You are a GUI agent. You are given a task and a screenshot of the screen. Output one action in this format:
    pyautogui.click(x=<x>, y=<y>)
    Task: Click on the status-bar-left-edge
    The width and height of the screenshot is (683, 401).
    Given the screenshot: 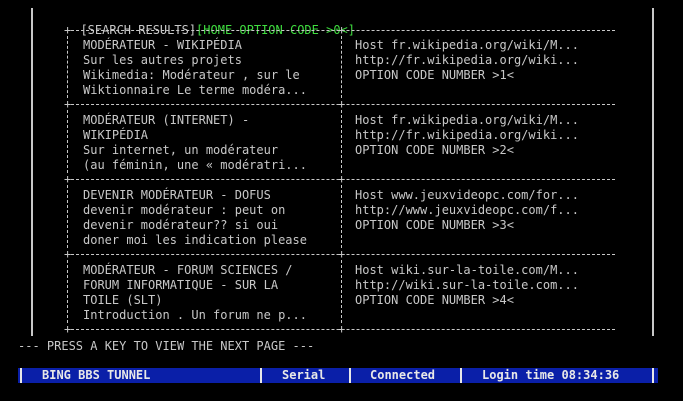 What is the action you would take?
    pyautogui.click(x=21, y=375)
    